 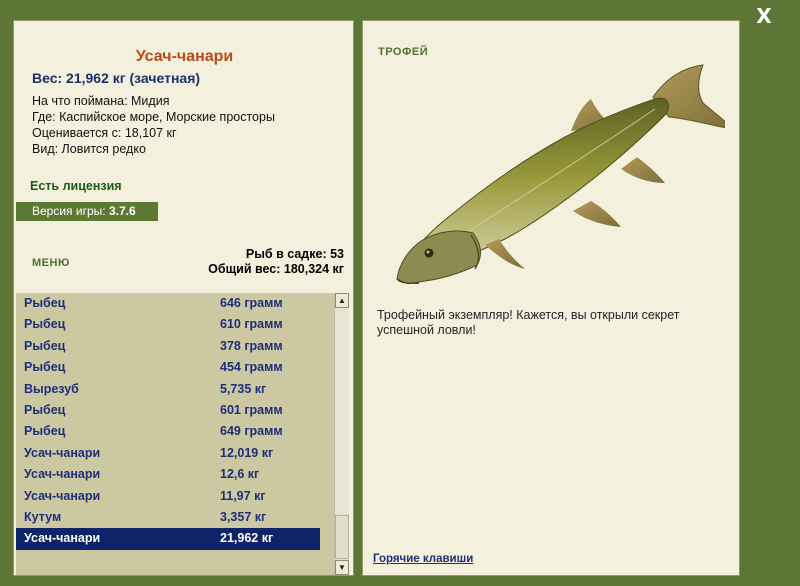 What do you see at coordinates (184, 56) in the screenshot?
I see `fish-name: Усач-чанари` at bounding box center [184, 56].